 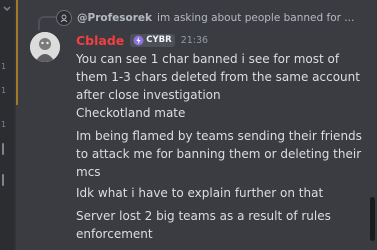 I want to click on server-tag-badge: CYBR, so click(x=152, y=40).